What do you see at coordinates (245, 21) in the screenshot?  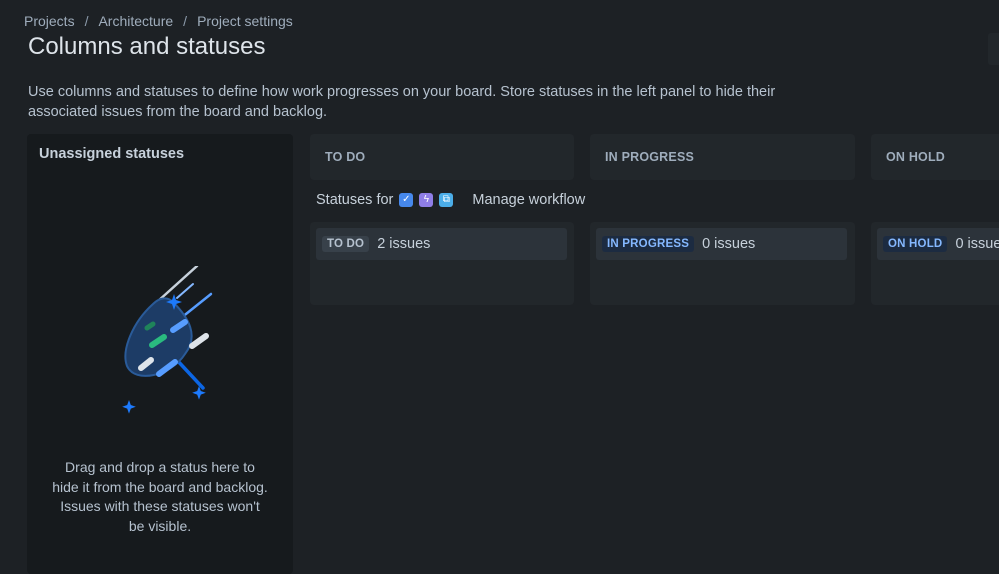 I see `breadcrumb-project-settings: Project settings` at bounding box center [245, 21].